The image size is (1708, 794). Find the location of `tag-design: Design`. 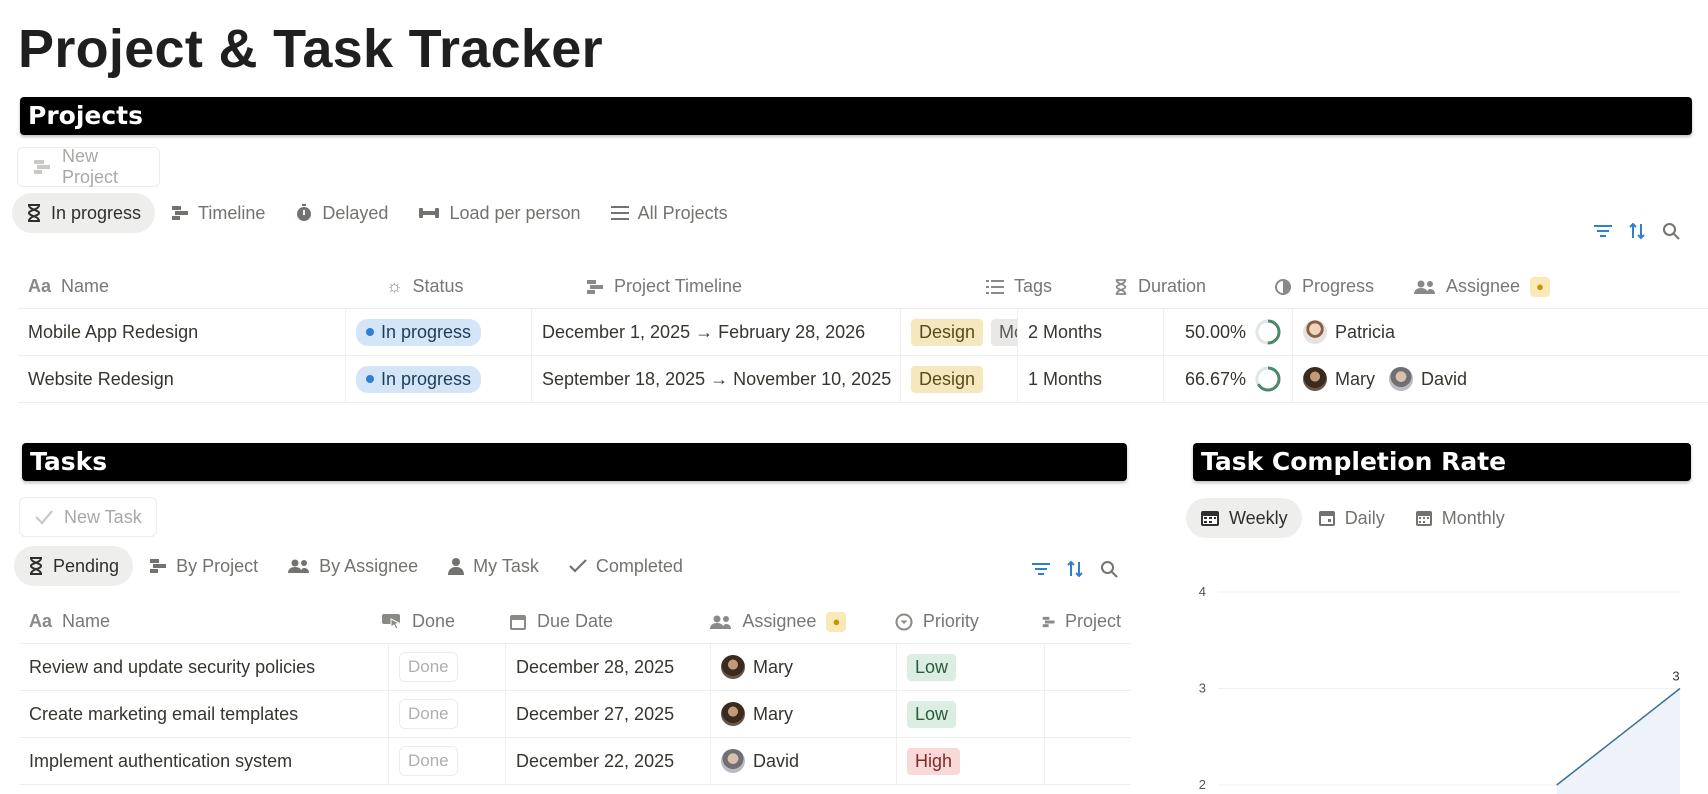

tag-design: Design is located at coordinates (947, 379).